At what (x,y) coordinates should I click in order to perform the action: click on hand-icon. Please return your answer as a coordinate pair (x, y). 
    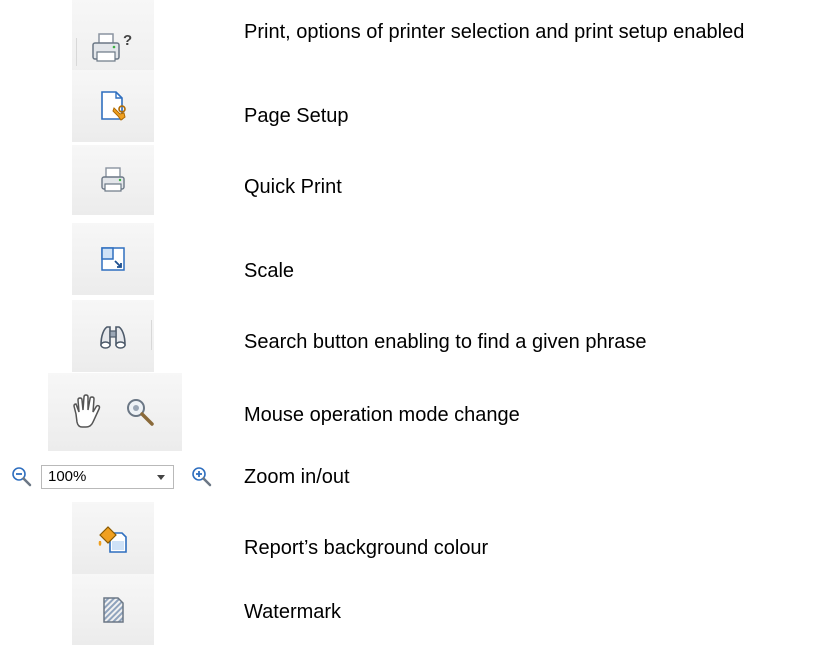
    Looking at the image, I should click on (87, 411).